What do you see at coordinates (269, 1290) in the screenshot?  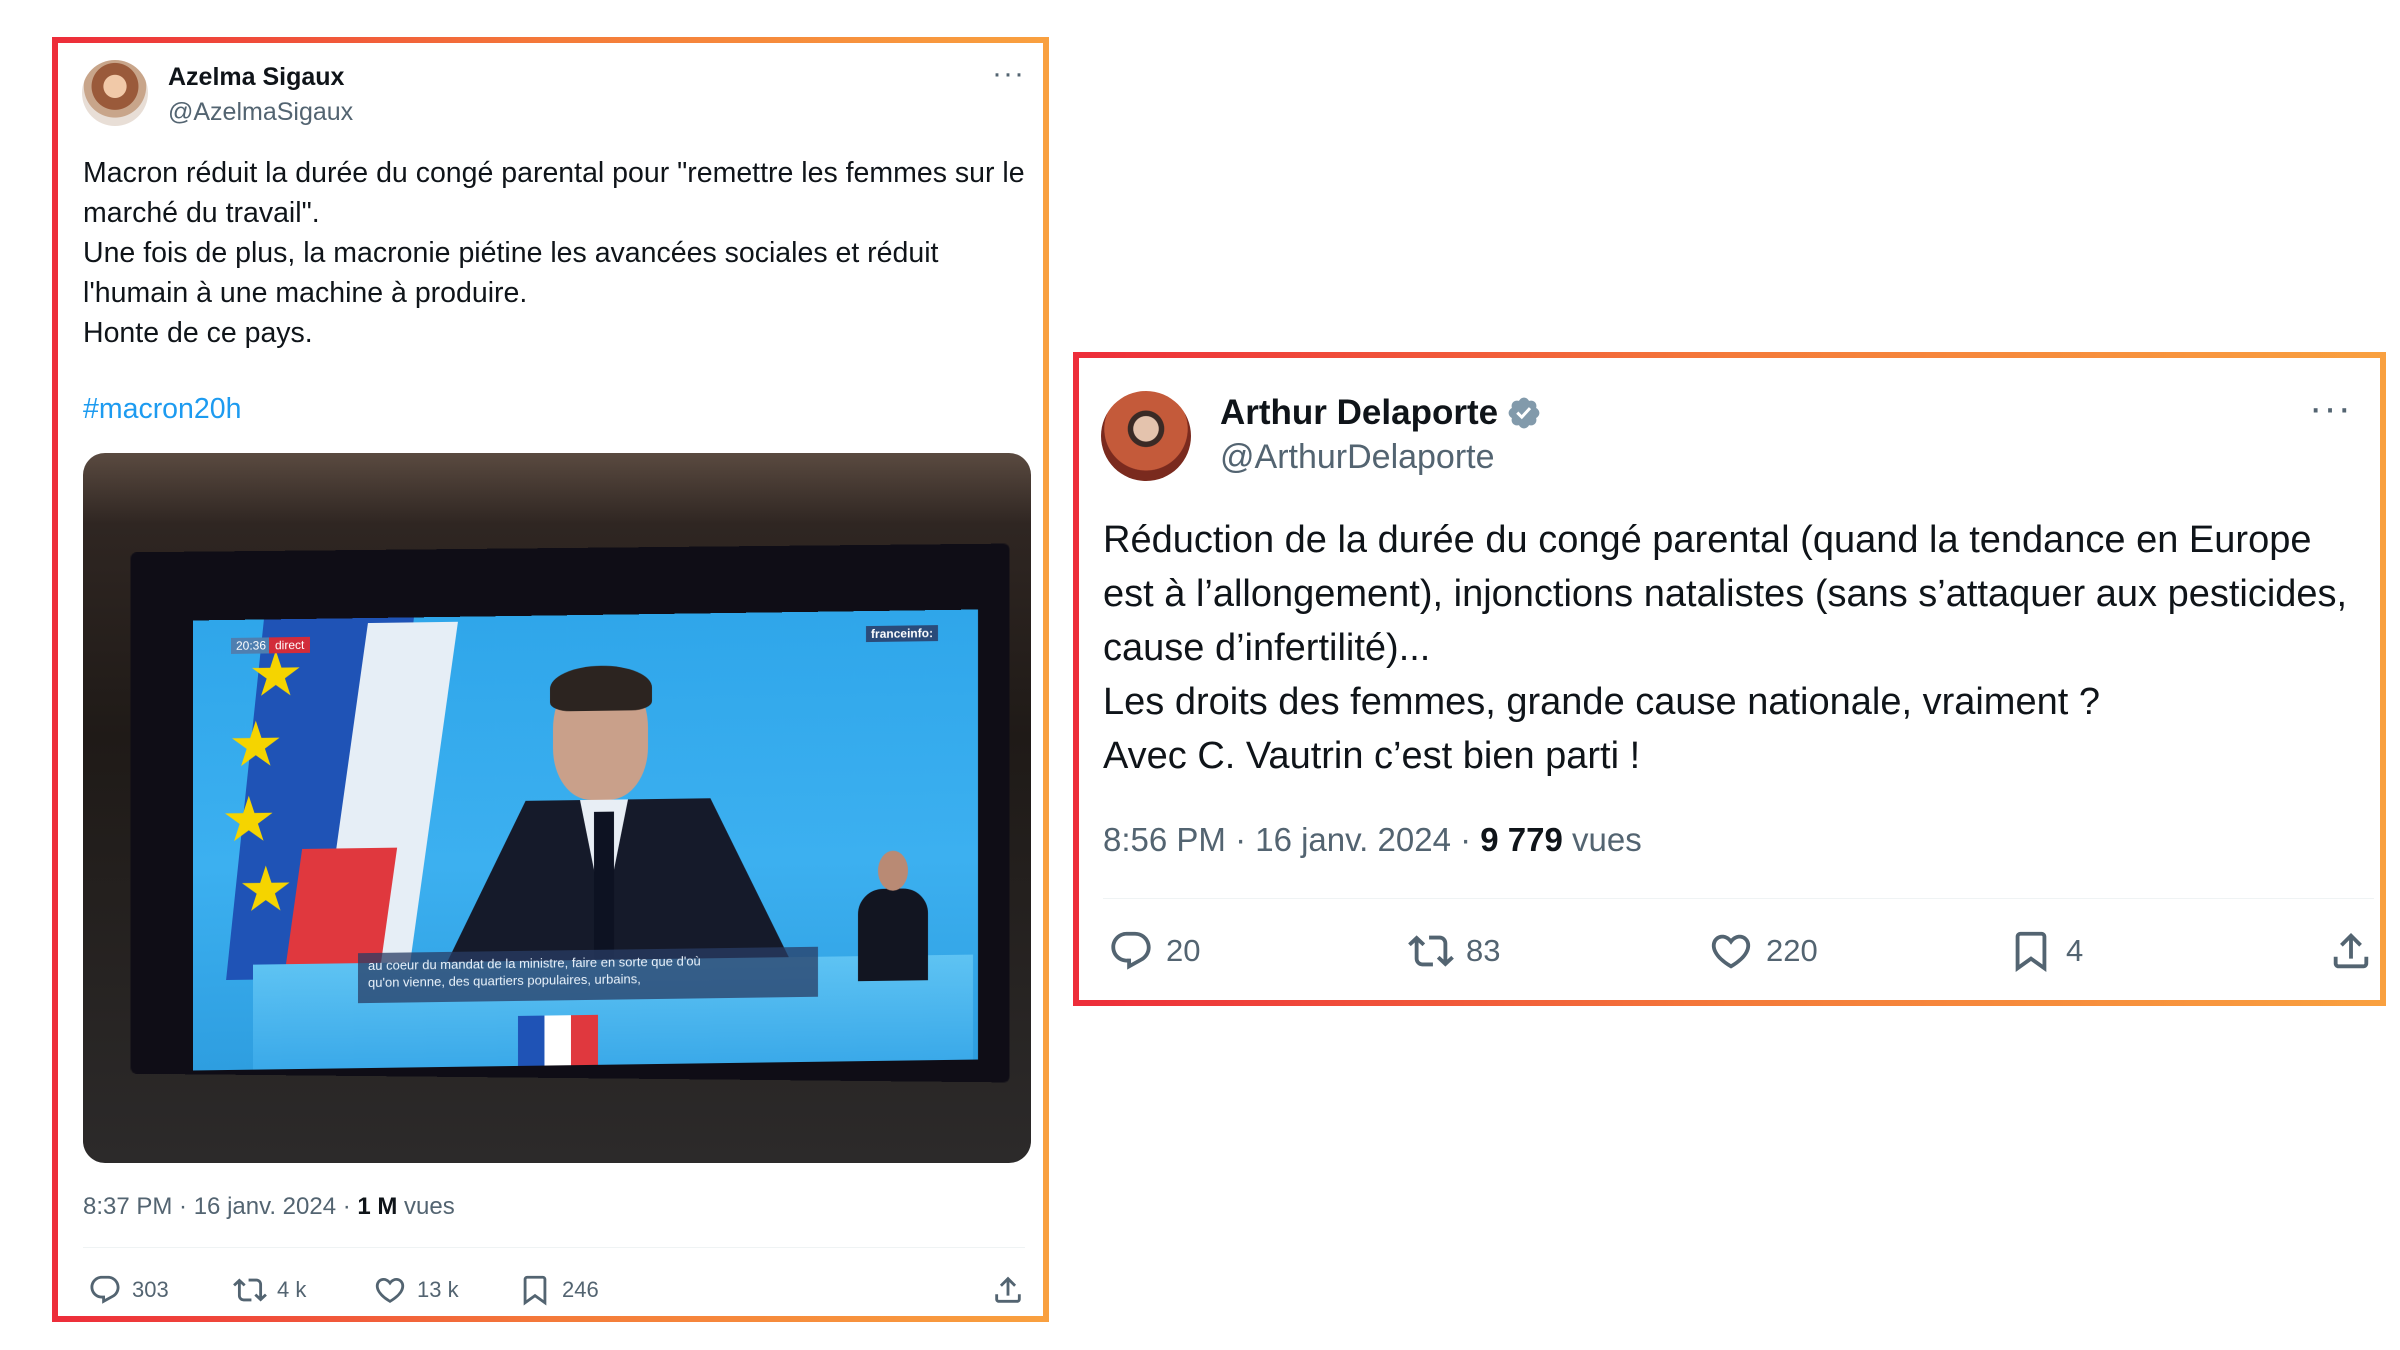 I see `repost-button: 4 k` at bounding box center [269, 1290].